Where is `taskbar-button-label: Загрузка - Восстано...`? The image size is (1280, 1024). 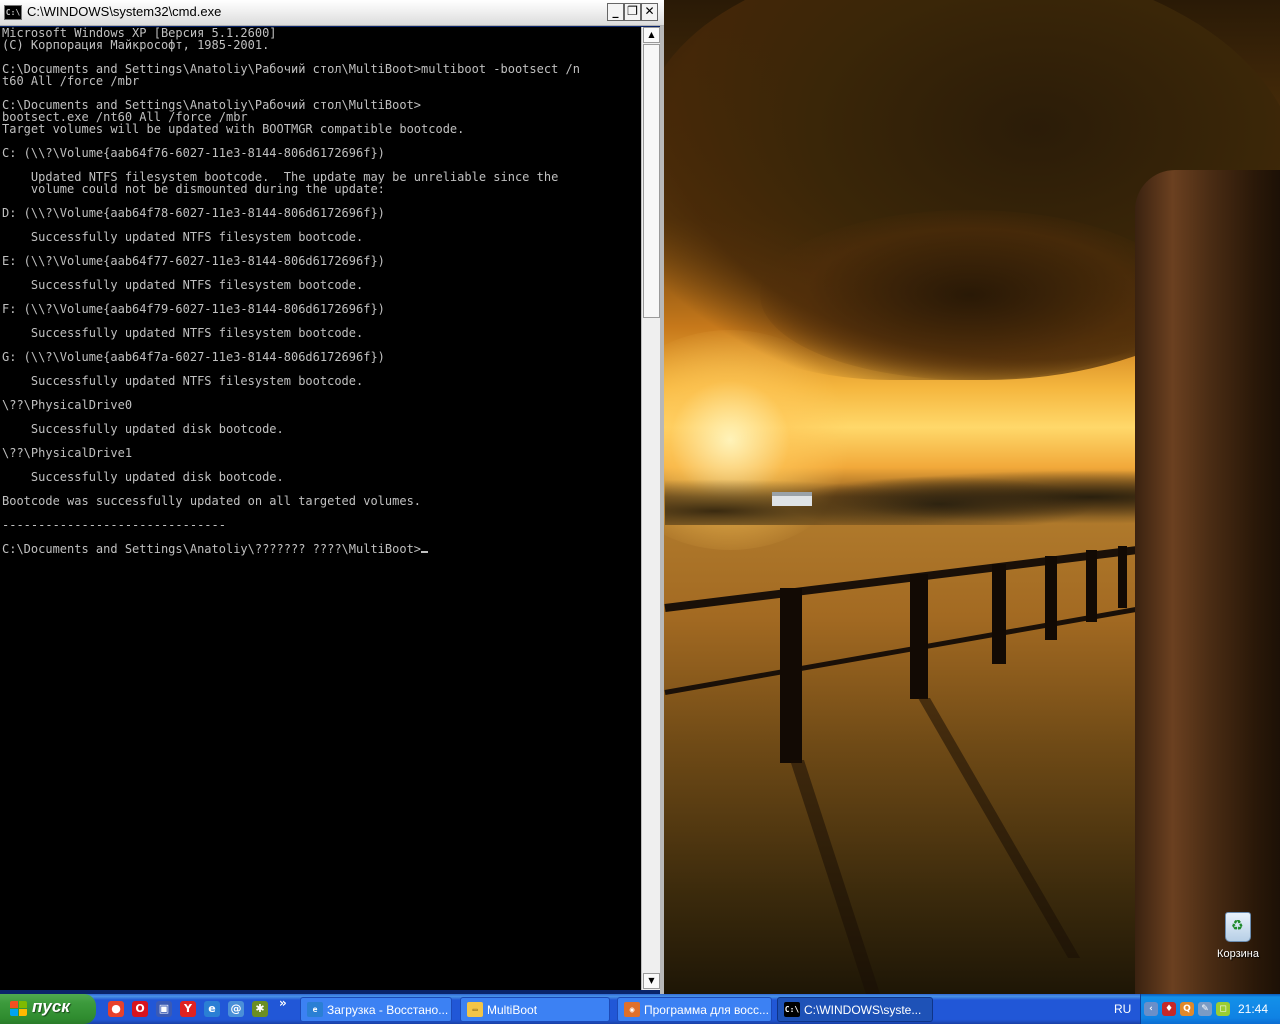
taskbar-button-label: Загрузка - Восстано... is located at coordinates (388, 1010).